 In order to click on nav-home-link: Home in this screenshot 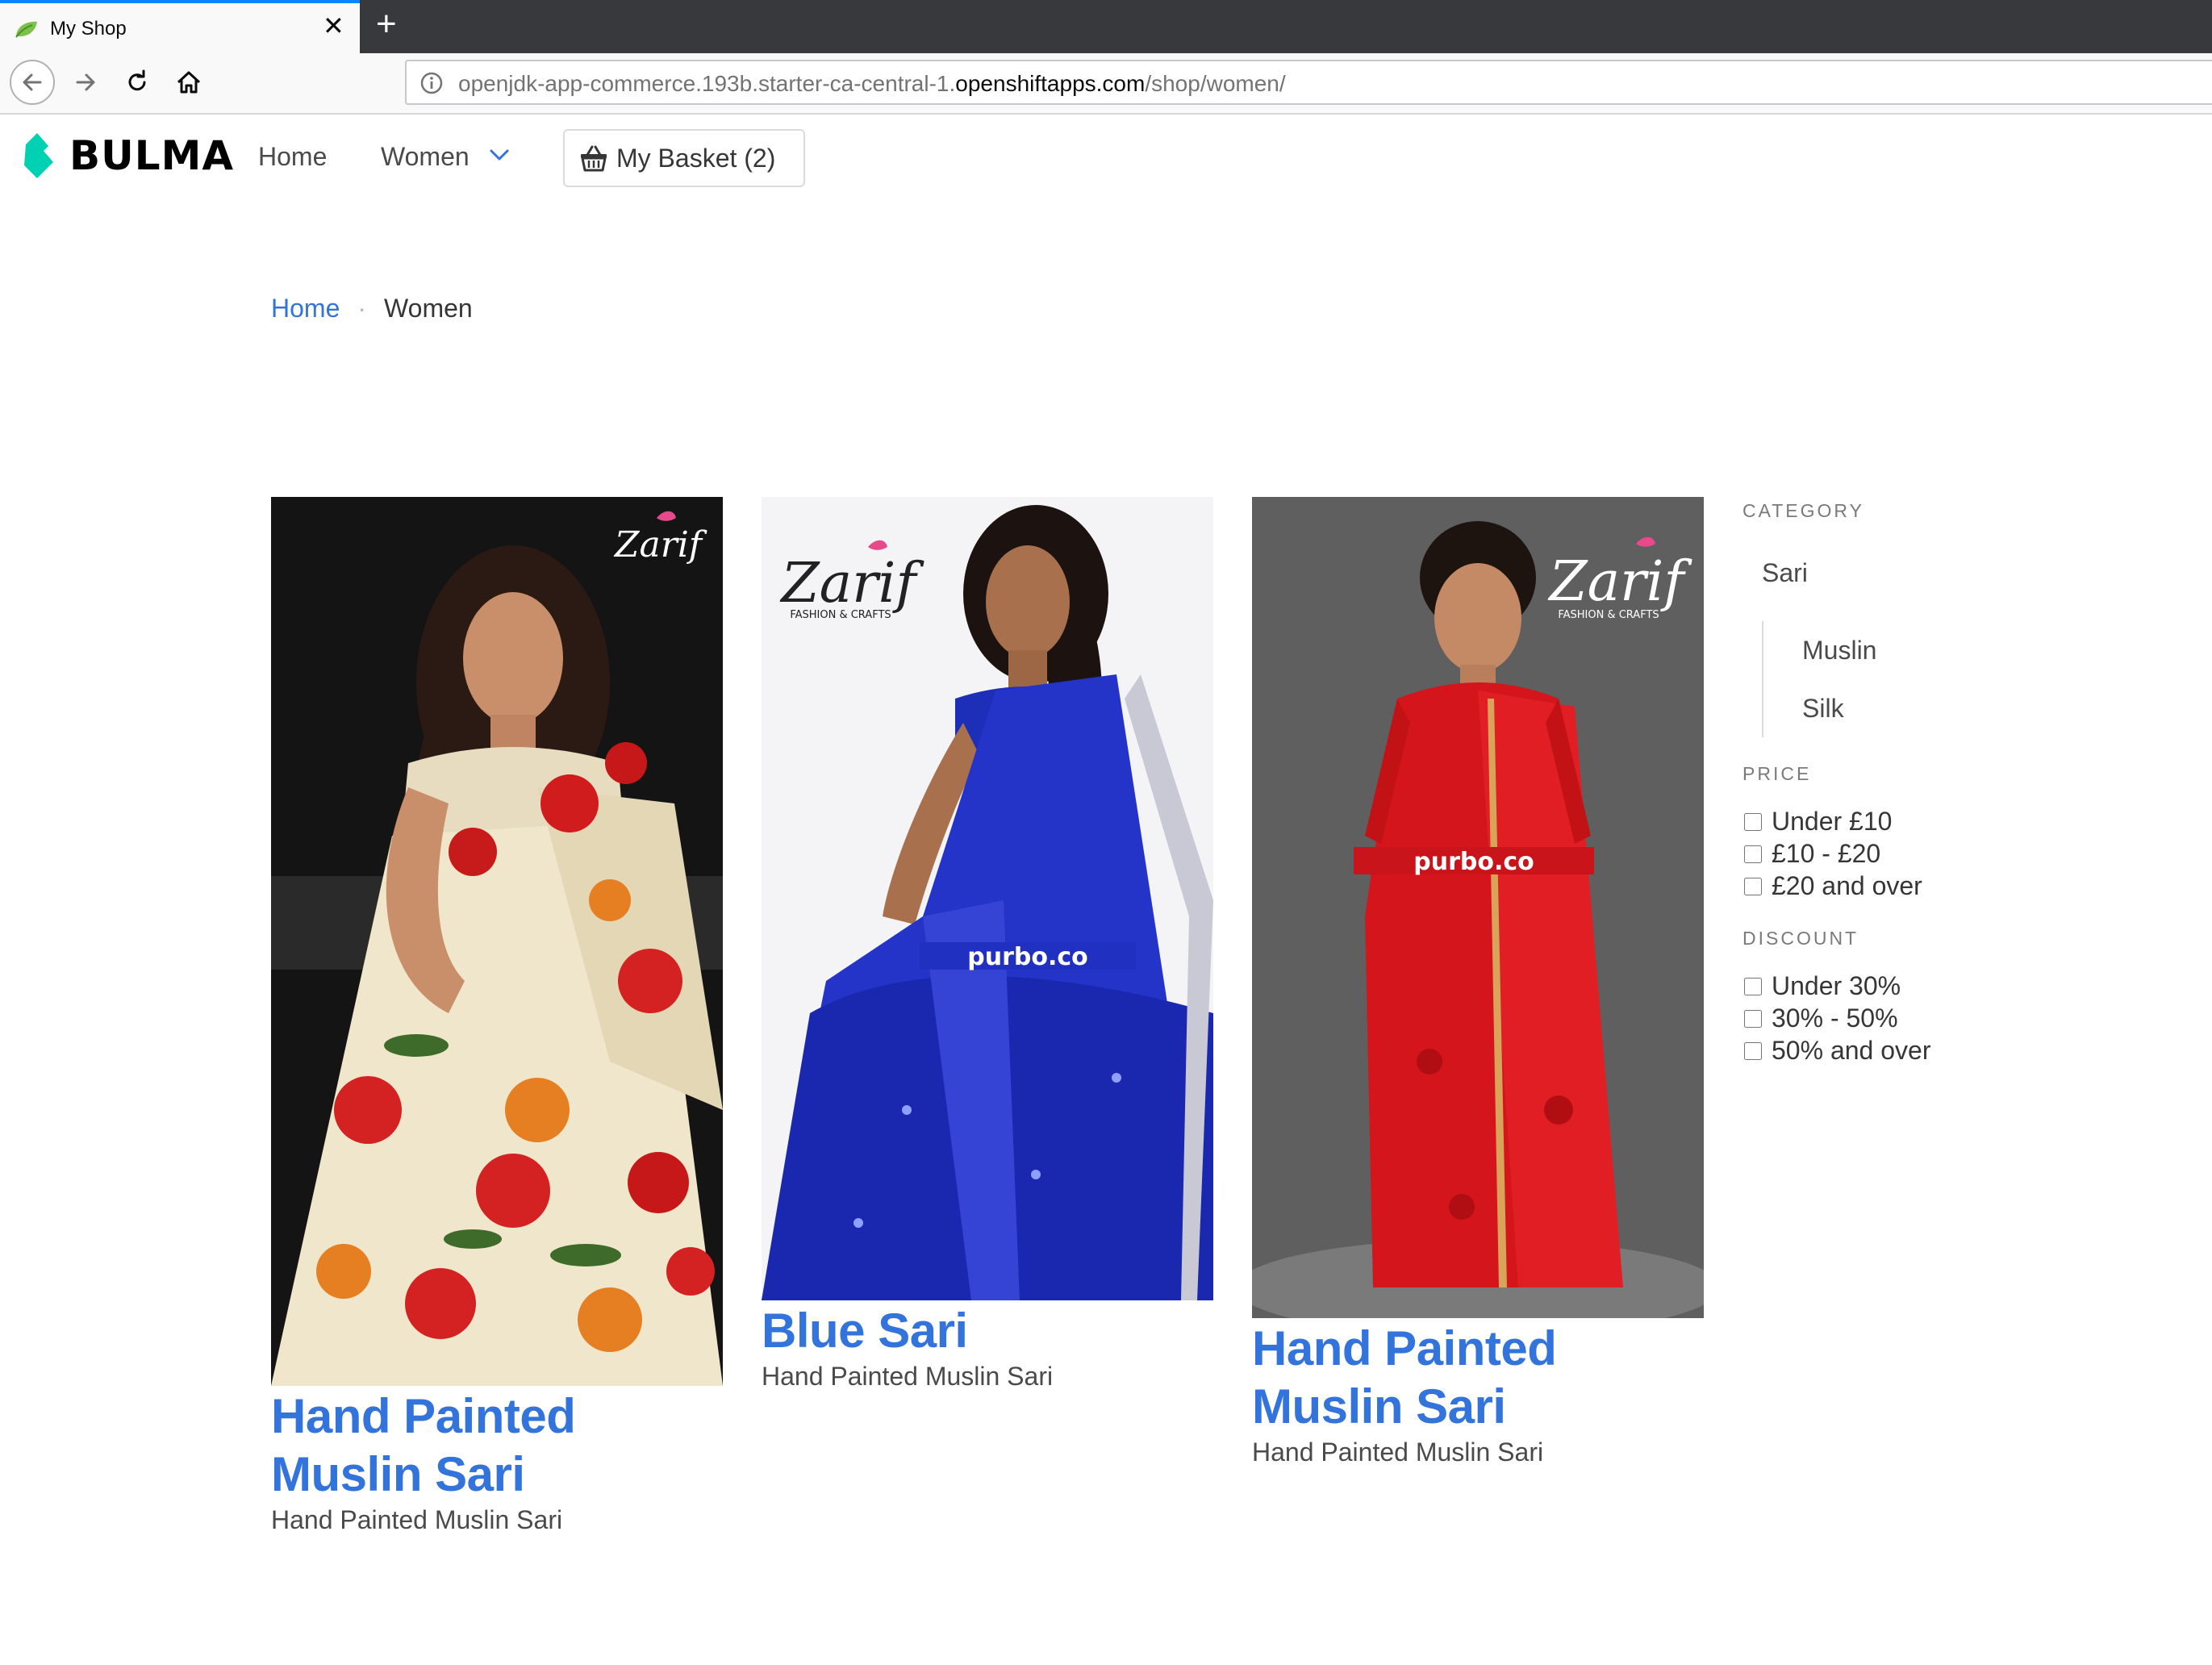, I will do `click(292, 157)`.